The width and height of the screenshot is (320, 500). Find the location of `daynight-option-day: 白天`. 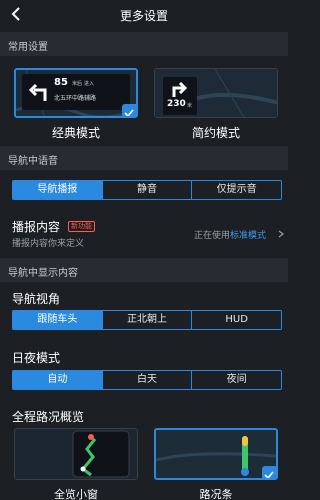

daynight-option-day: 白天 is located at coordinates (146, 380).